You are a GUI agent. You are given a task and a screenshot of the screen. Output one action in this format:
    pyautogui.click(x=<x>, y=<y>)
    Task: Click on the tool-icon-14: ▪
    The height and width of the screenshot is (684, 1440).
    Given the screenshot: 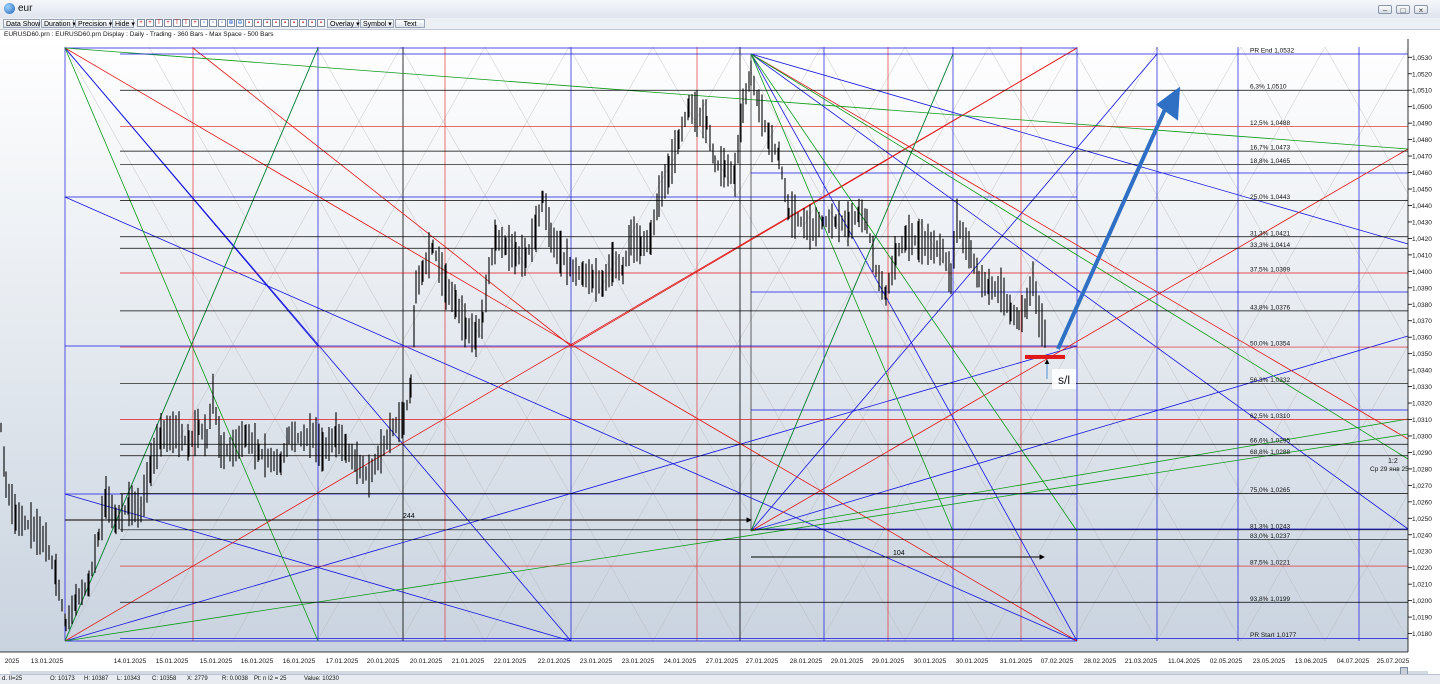 What is the action you would take?
    pyautogui.click(x=258, y=23)
    